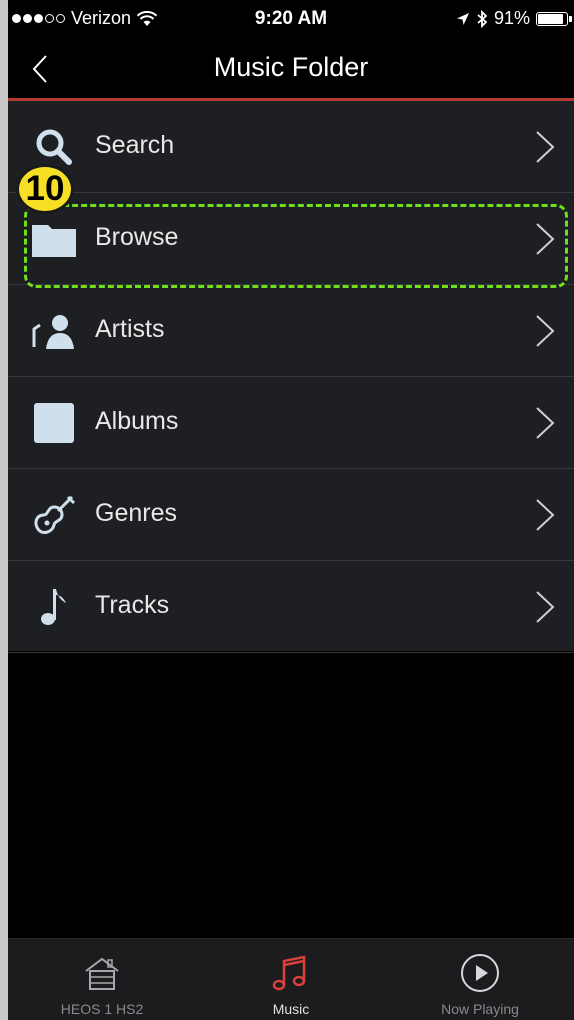 The height and width of the screenshot is (1020, 574). I want to click on tab-heos-device: HEOS 1 HS2, so click(102, 979).